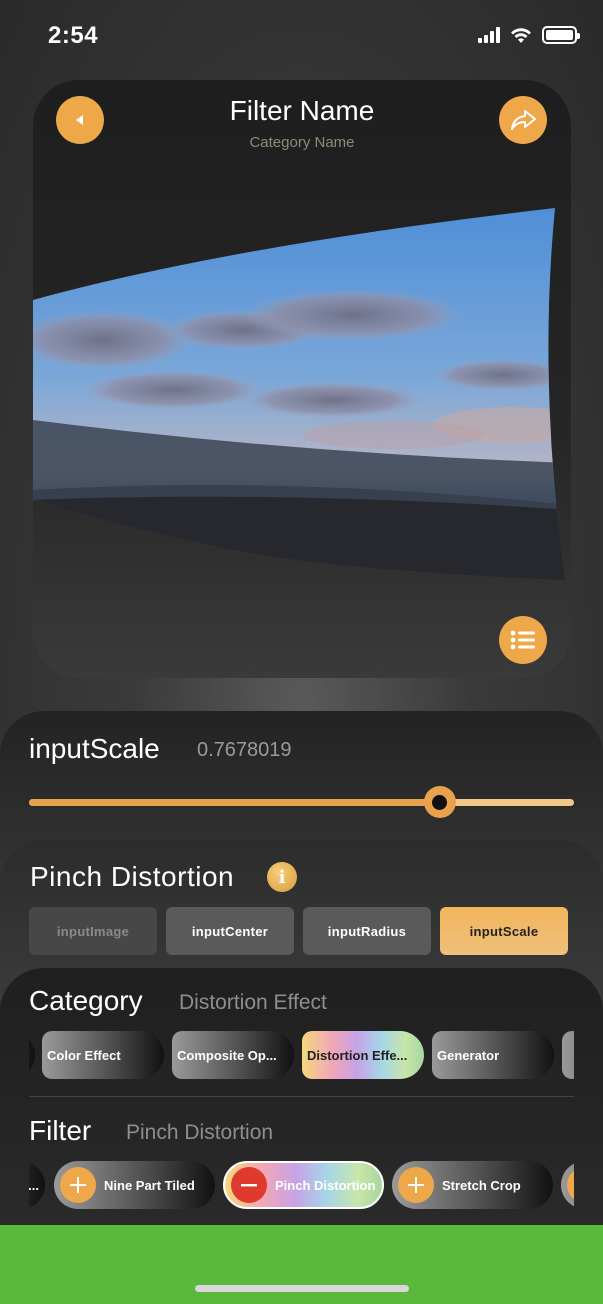 The height and width of the screenshot is (1304, 603). I want to click on share-arrow-icon, so click(523, 120).